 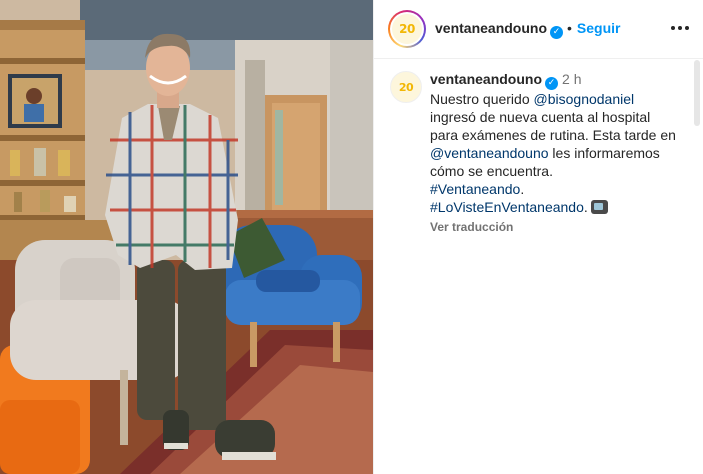 I want to click on hashtag-link: #LoVisteEnVentaneando, so click(x=507, y=207).